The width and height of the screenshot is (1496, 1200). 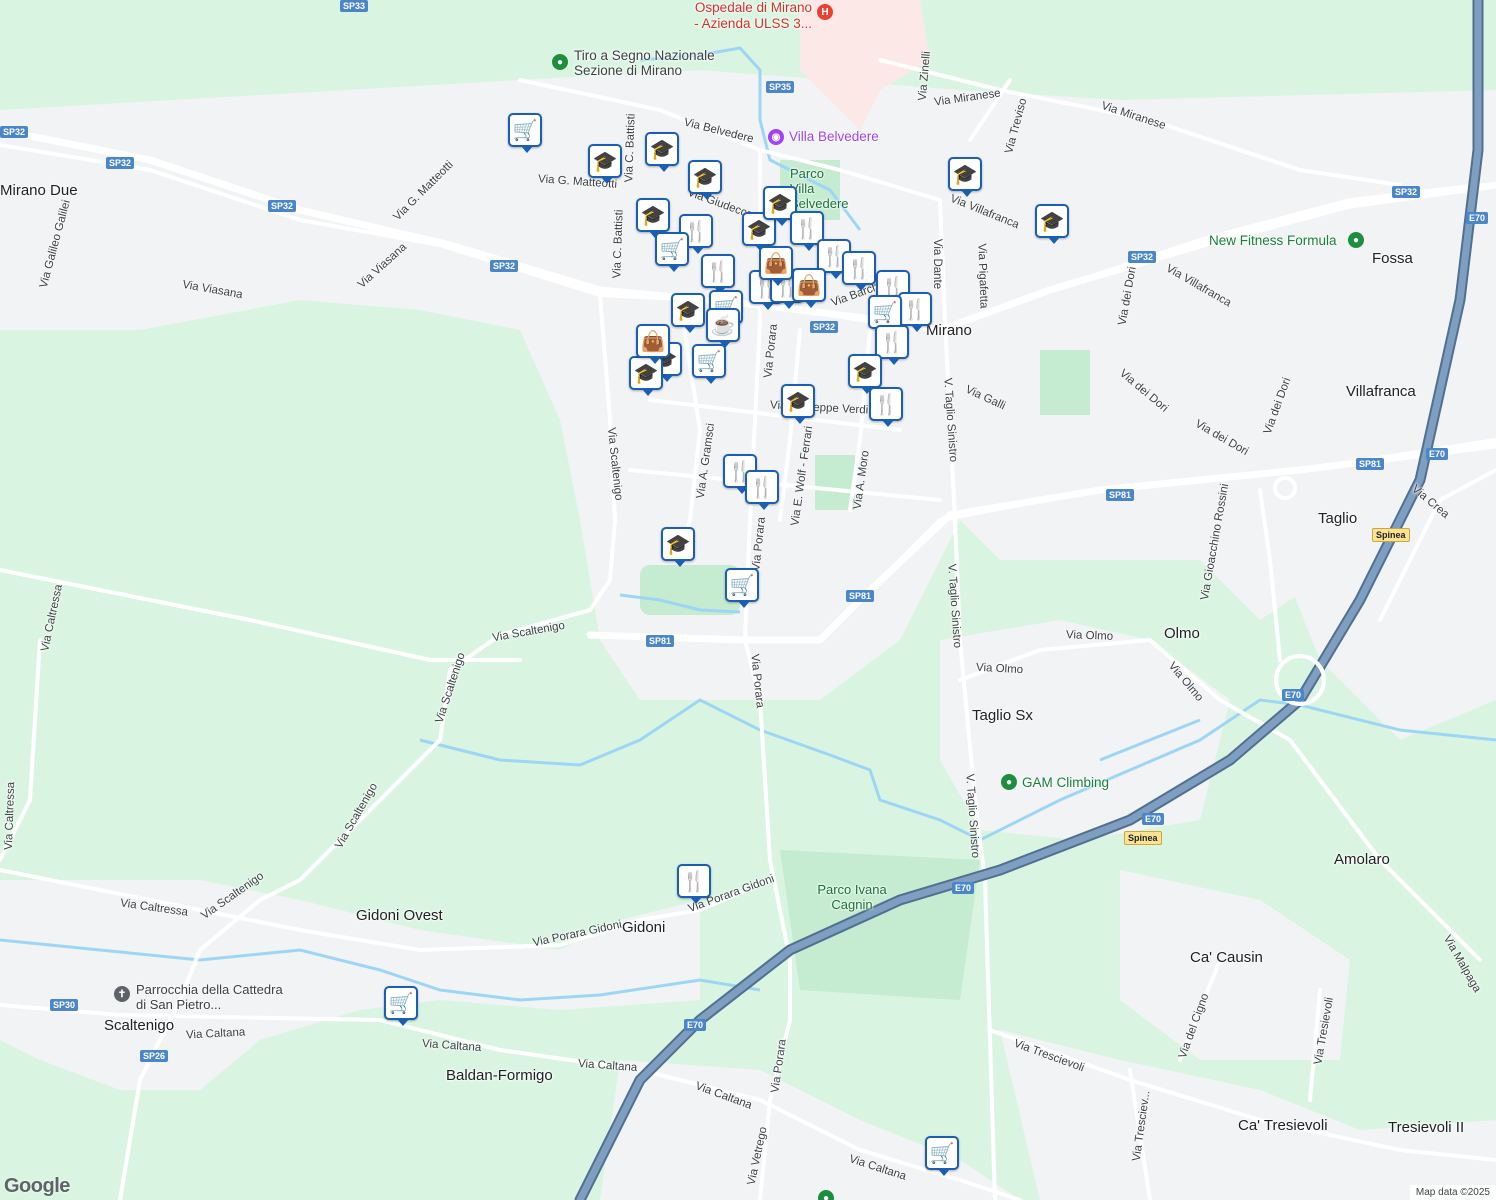 What do you see at coordinates (1356, 240) in the screenshot?
I see `gym-icon: ●` at bounding box center [1356, 240].